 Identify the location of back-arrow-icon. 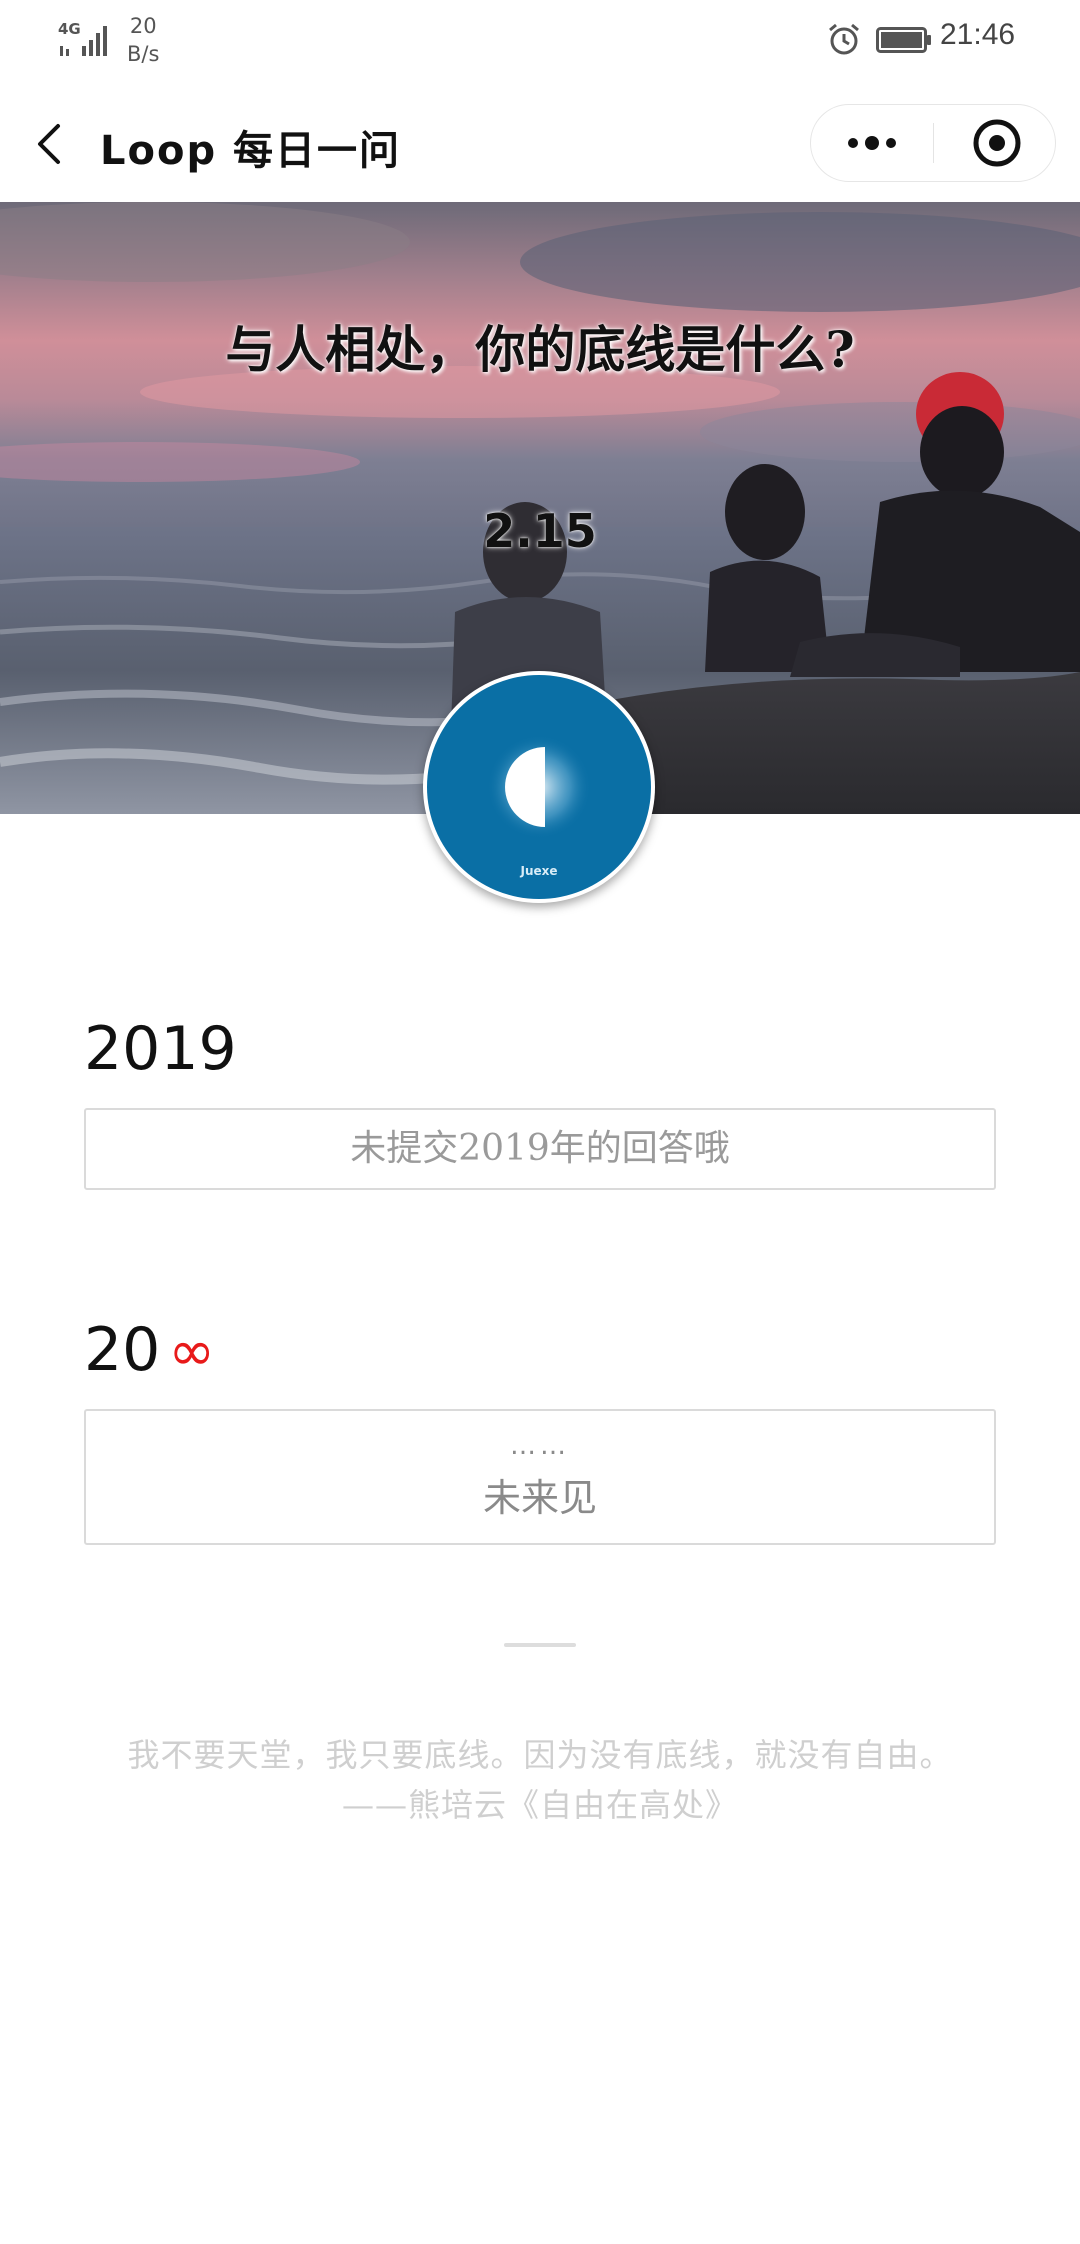
(49, 144).